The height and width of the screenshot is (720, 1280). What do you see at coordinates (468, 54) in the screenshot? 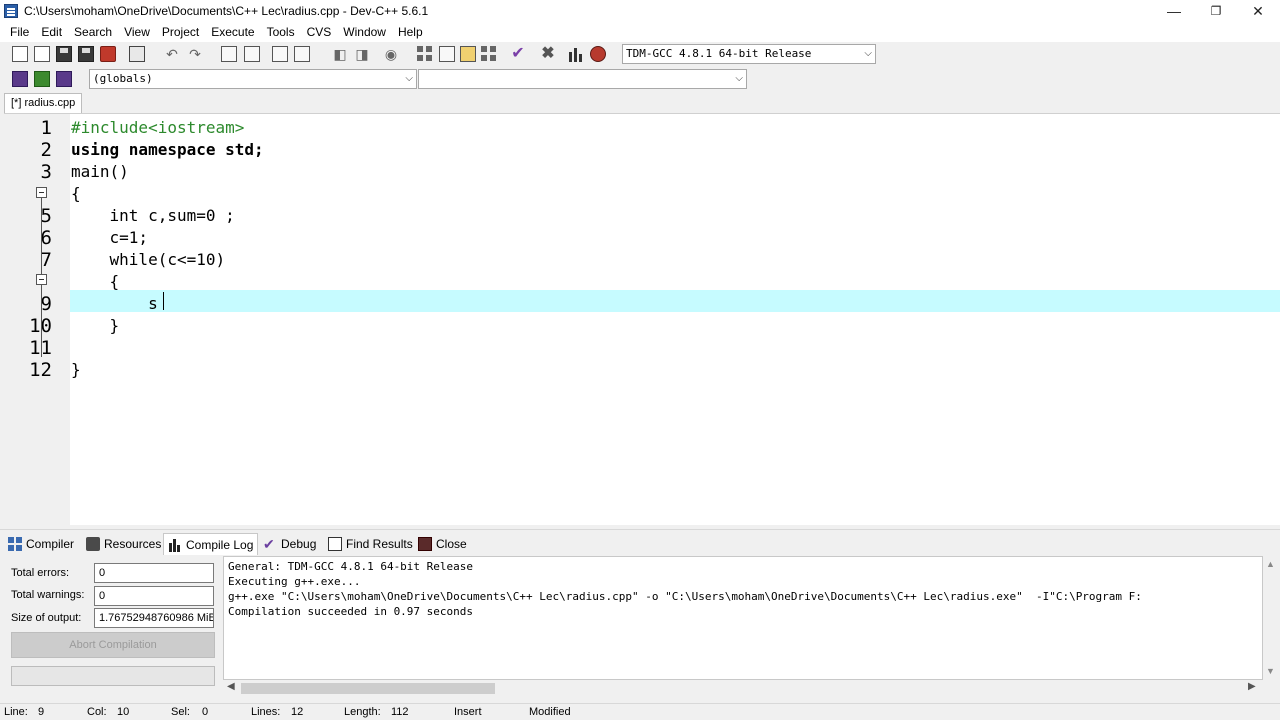
I see `class-browser-icon` at bounding box center [468, 54].